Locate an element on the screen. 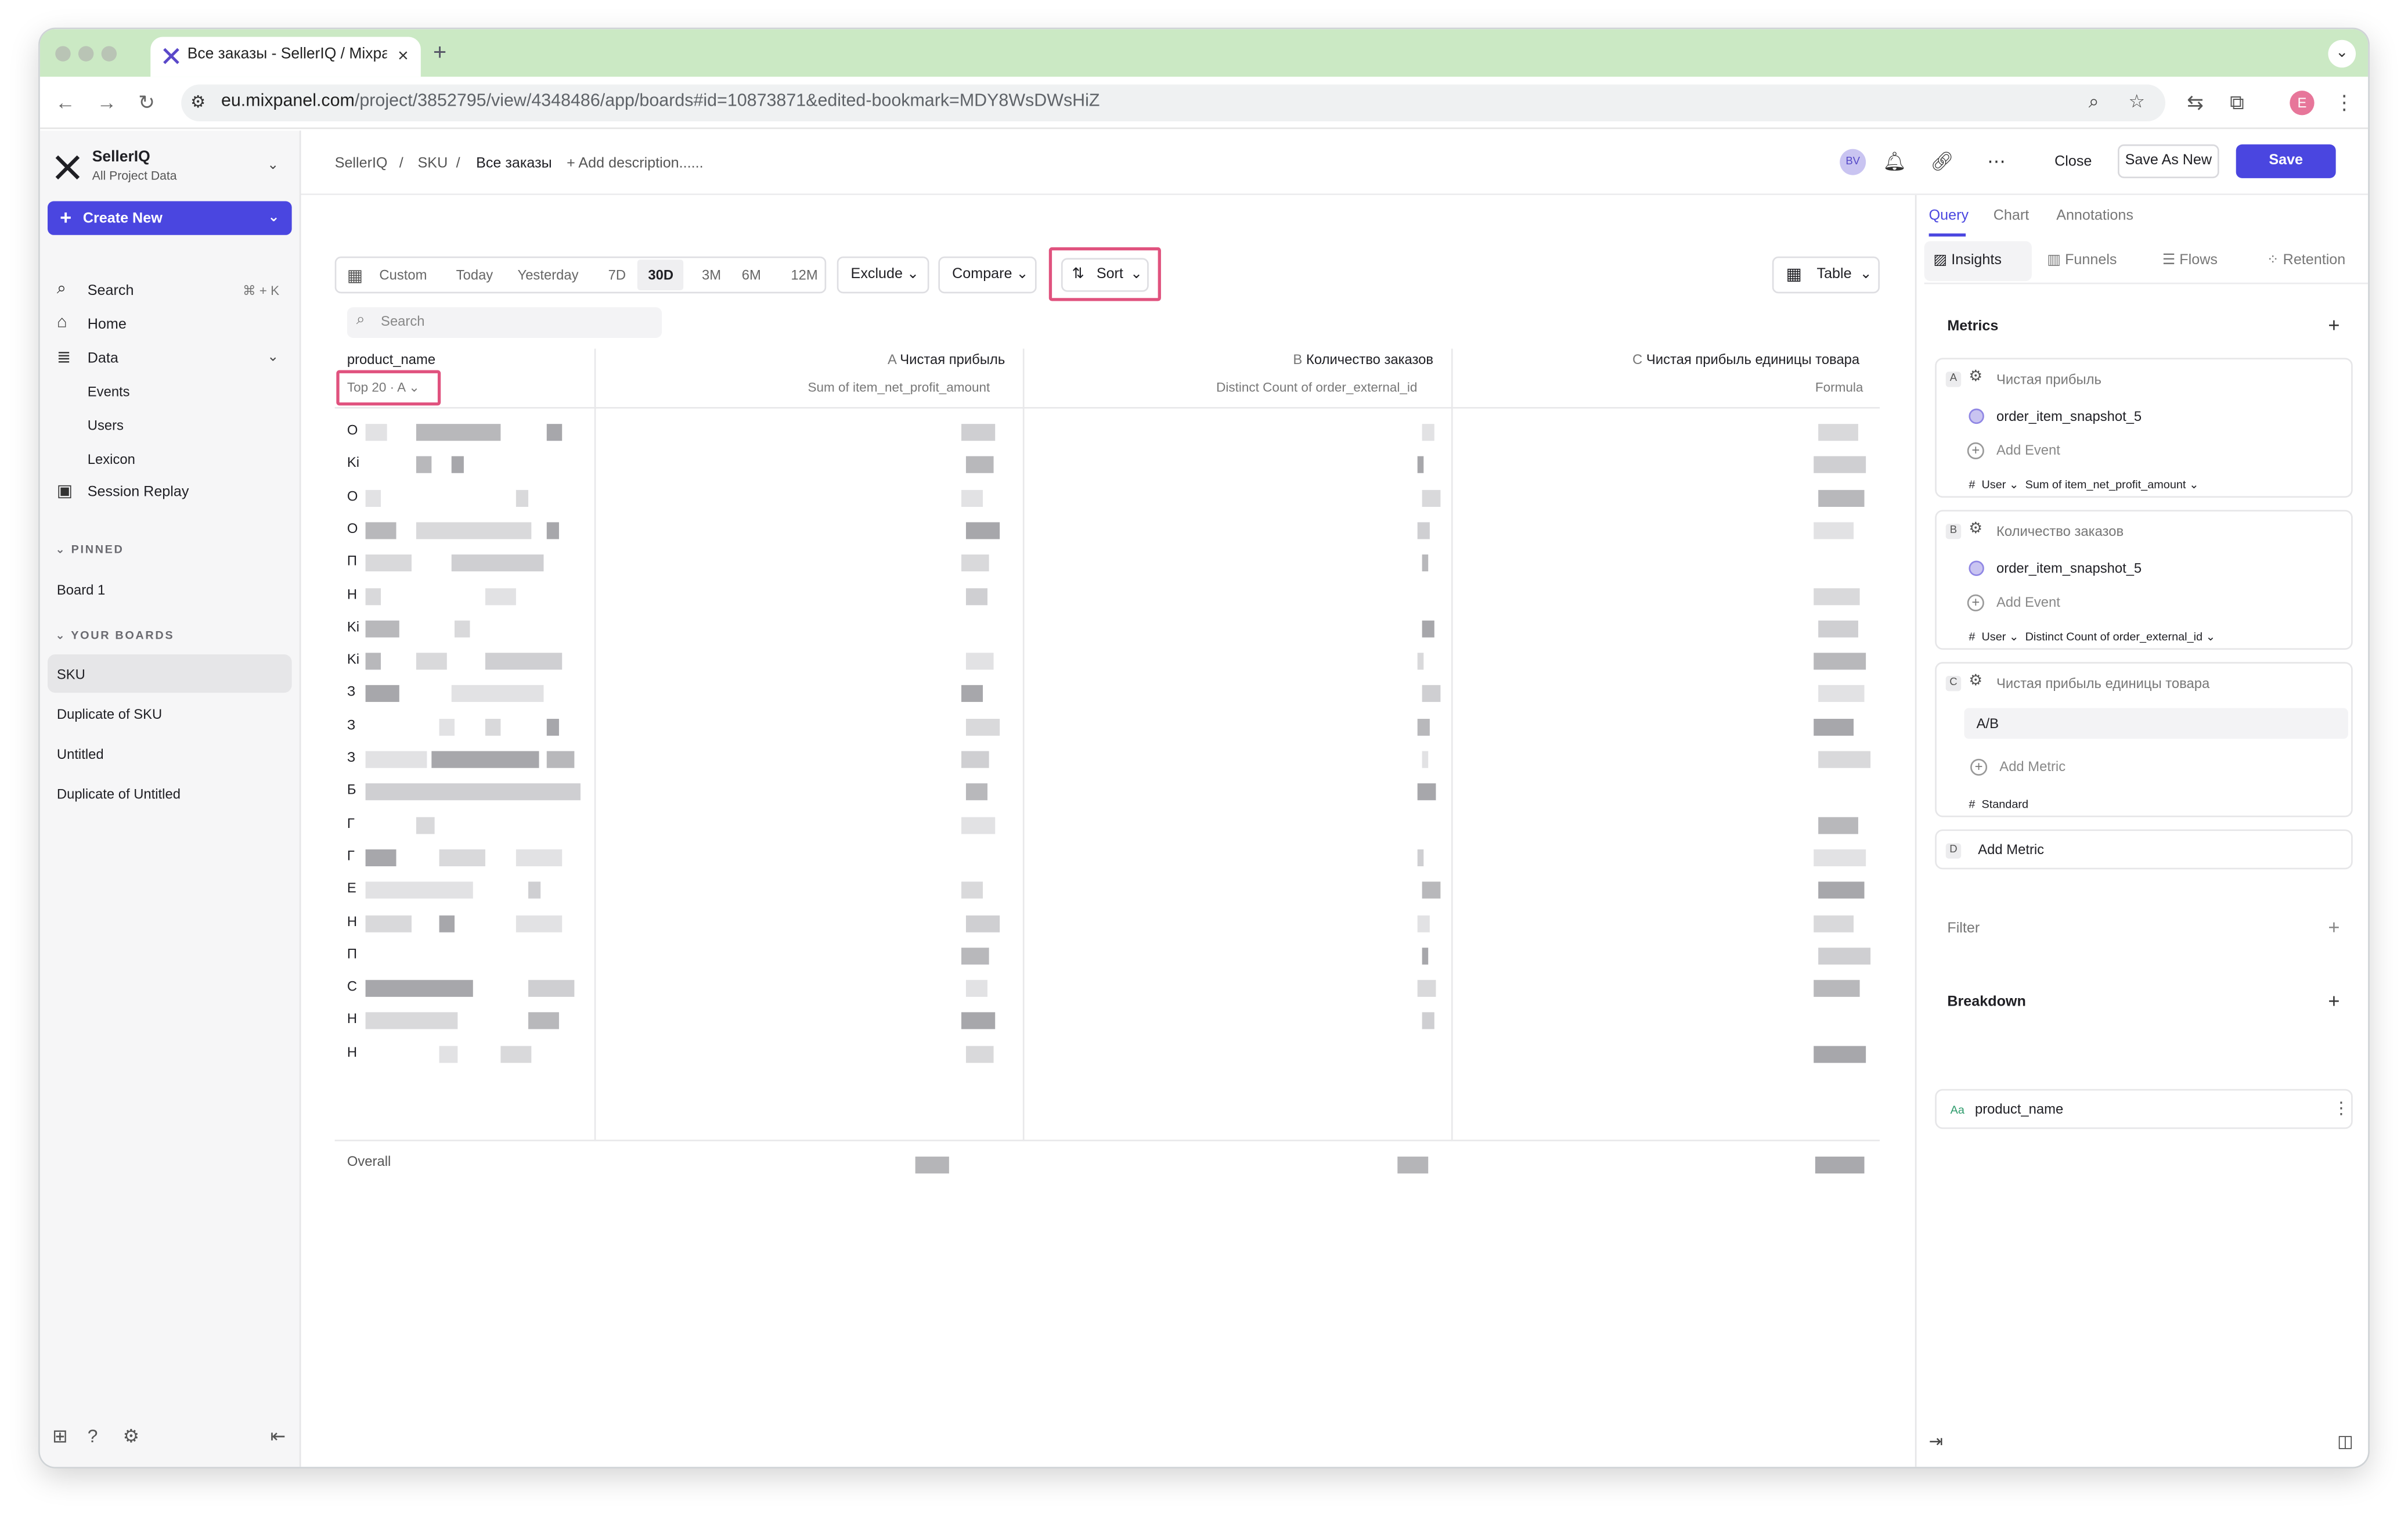 This screenshot has width=2408, height=1516. collapse-panel-icon: ⇥ is located at coordinates (1936, 1442).